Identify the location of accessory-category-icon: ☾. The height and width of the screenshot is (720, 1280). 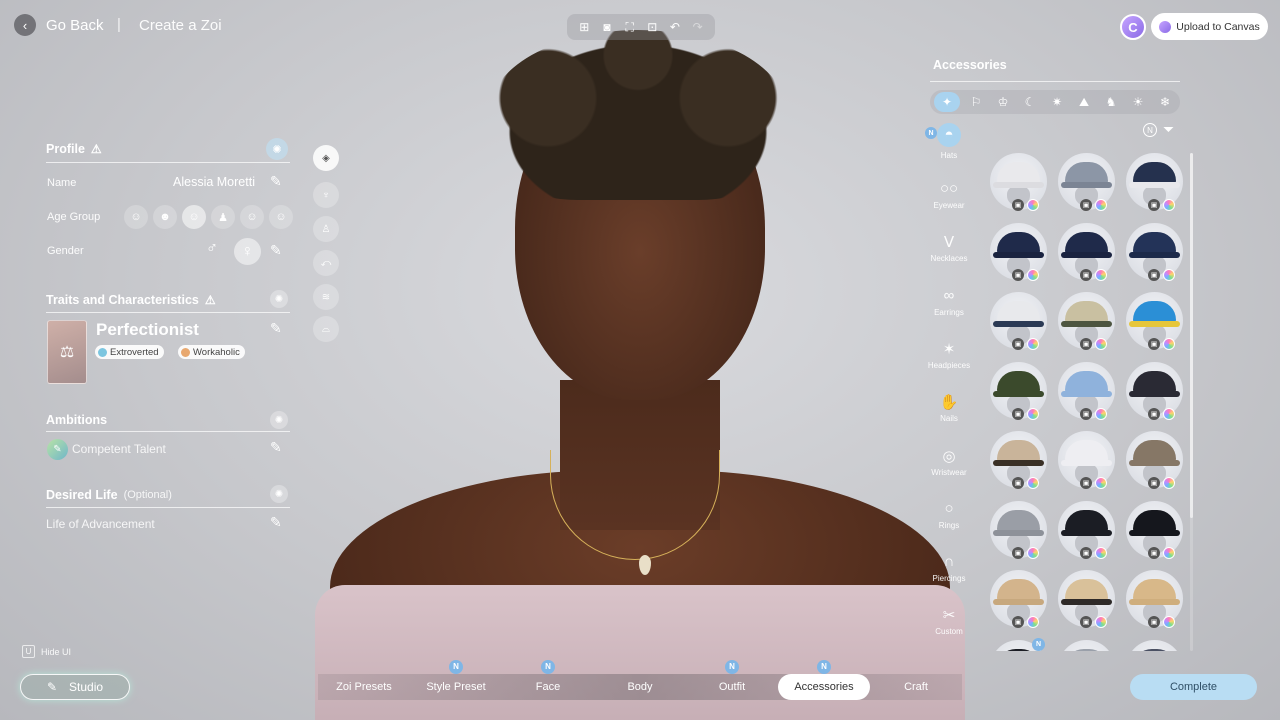
(1030, 102).